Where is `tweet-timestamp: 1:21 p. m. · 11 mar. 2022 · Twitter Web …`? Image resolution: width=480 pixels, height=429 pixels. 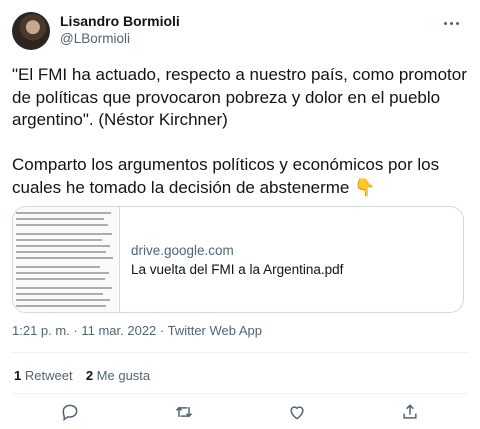
tweet-timestamp: 1:21 p. m. · 11 mar. 2022 · Twitter Web … is located at coordinates (137, 330).